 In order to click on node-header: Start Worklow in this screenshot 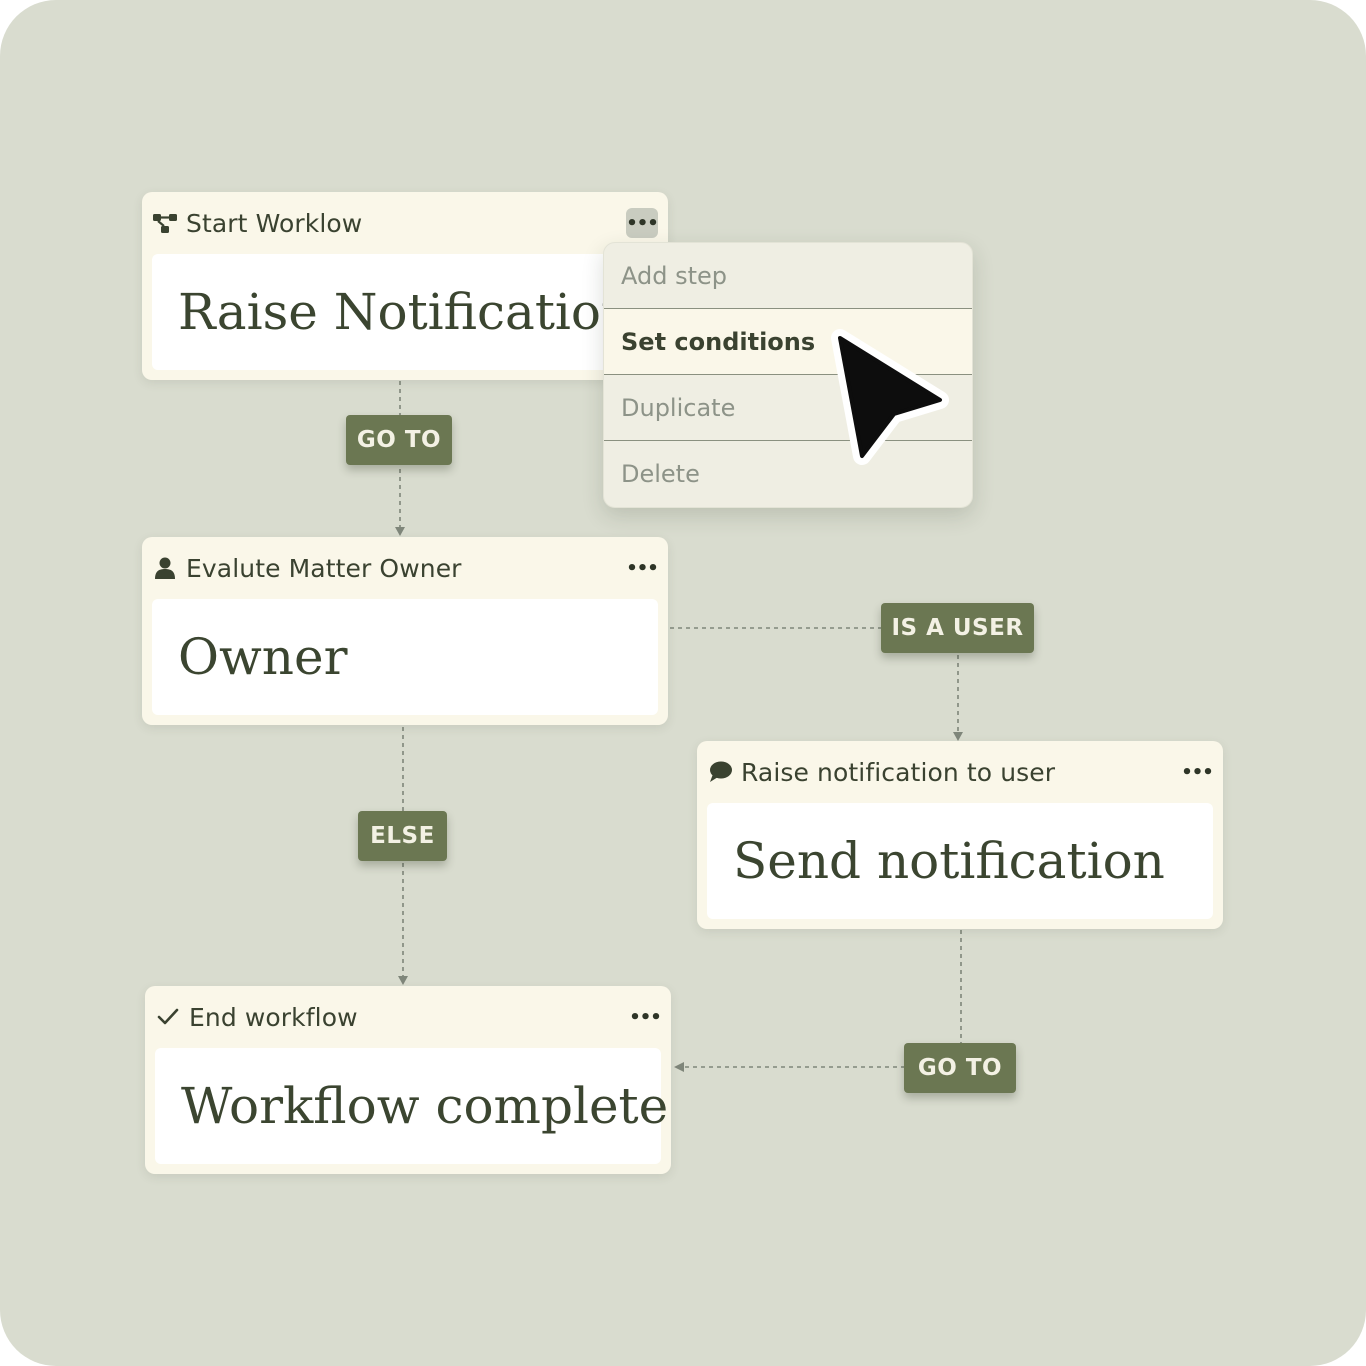, I will do `click(257, 223)`.